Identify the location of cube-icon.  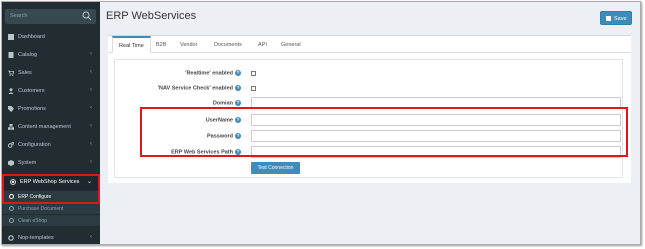
(11, 163).